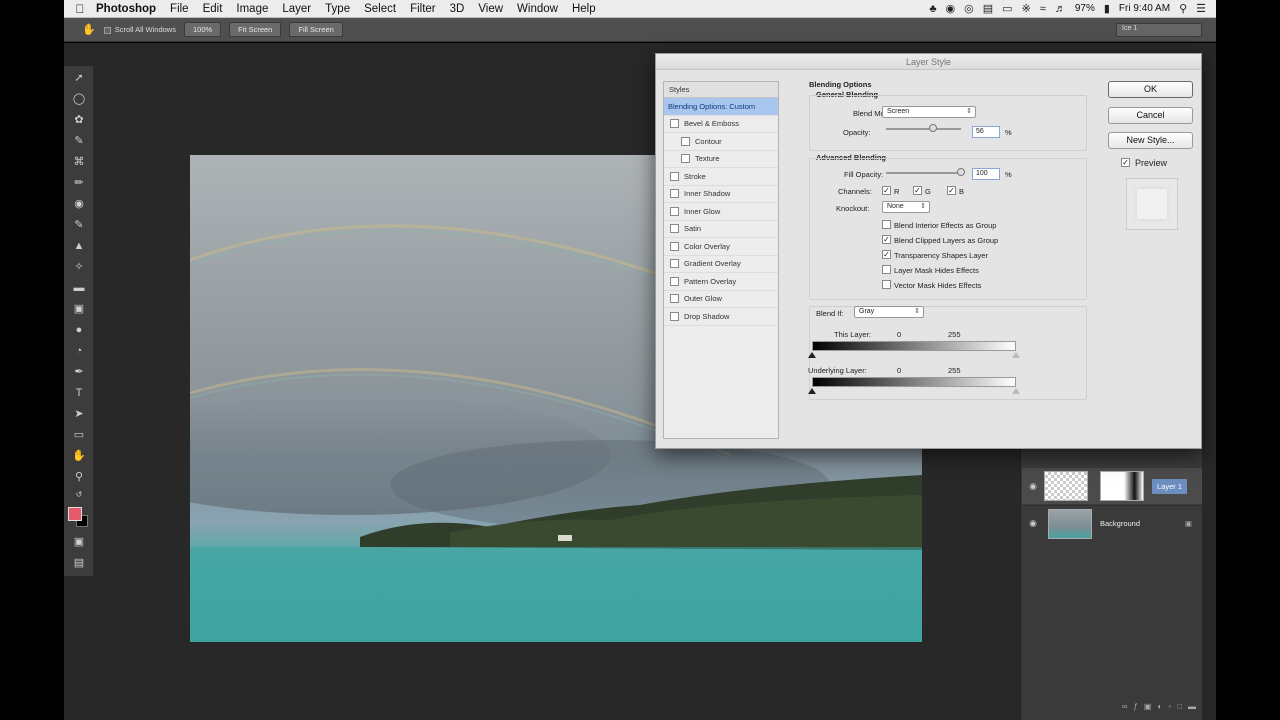 The width and height of the screenshot is (1280, 720). Describe the element at coordinates (1201, 8) in the screenshot. I see `notification-center-icon: ☰` at that location.